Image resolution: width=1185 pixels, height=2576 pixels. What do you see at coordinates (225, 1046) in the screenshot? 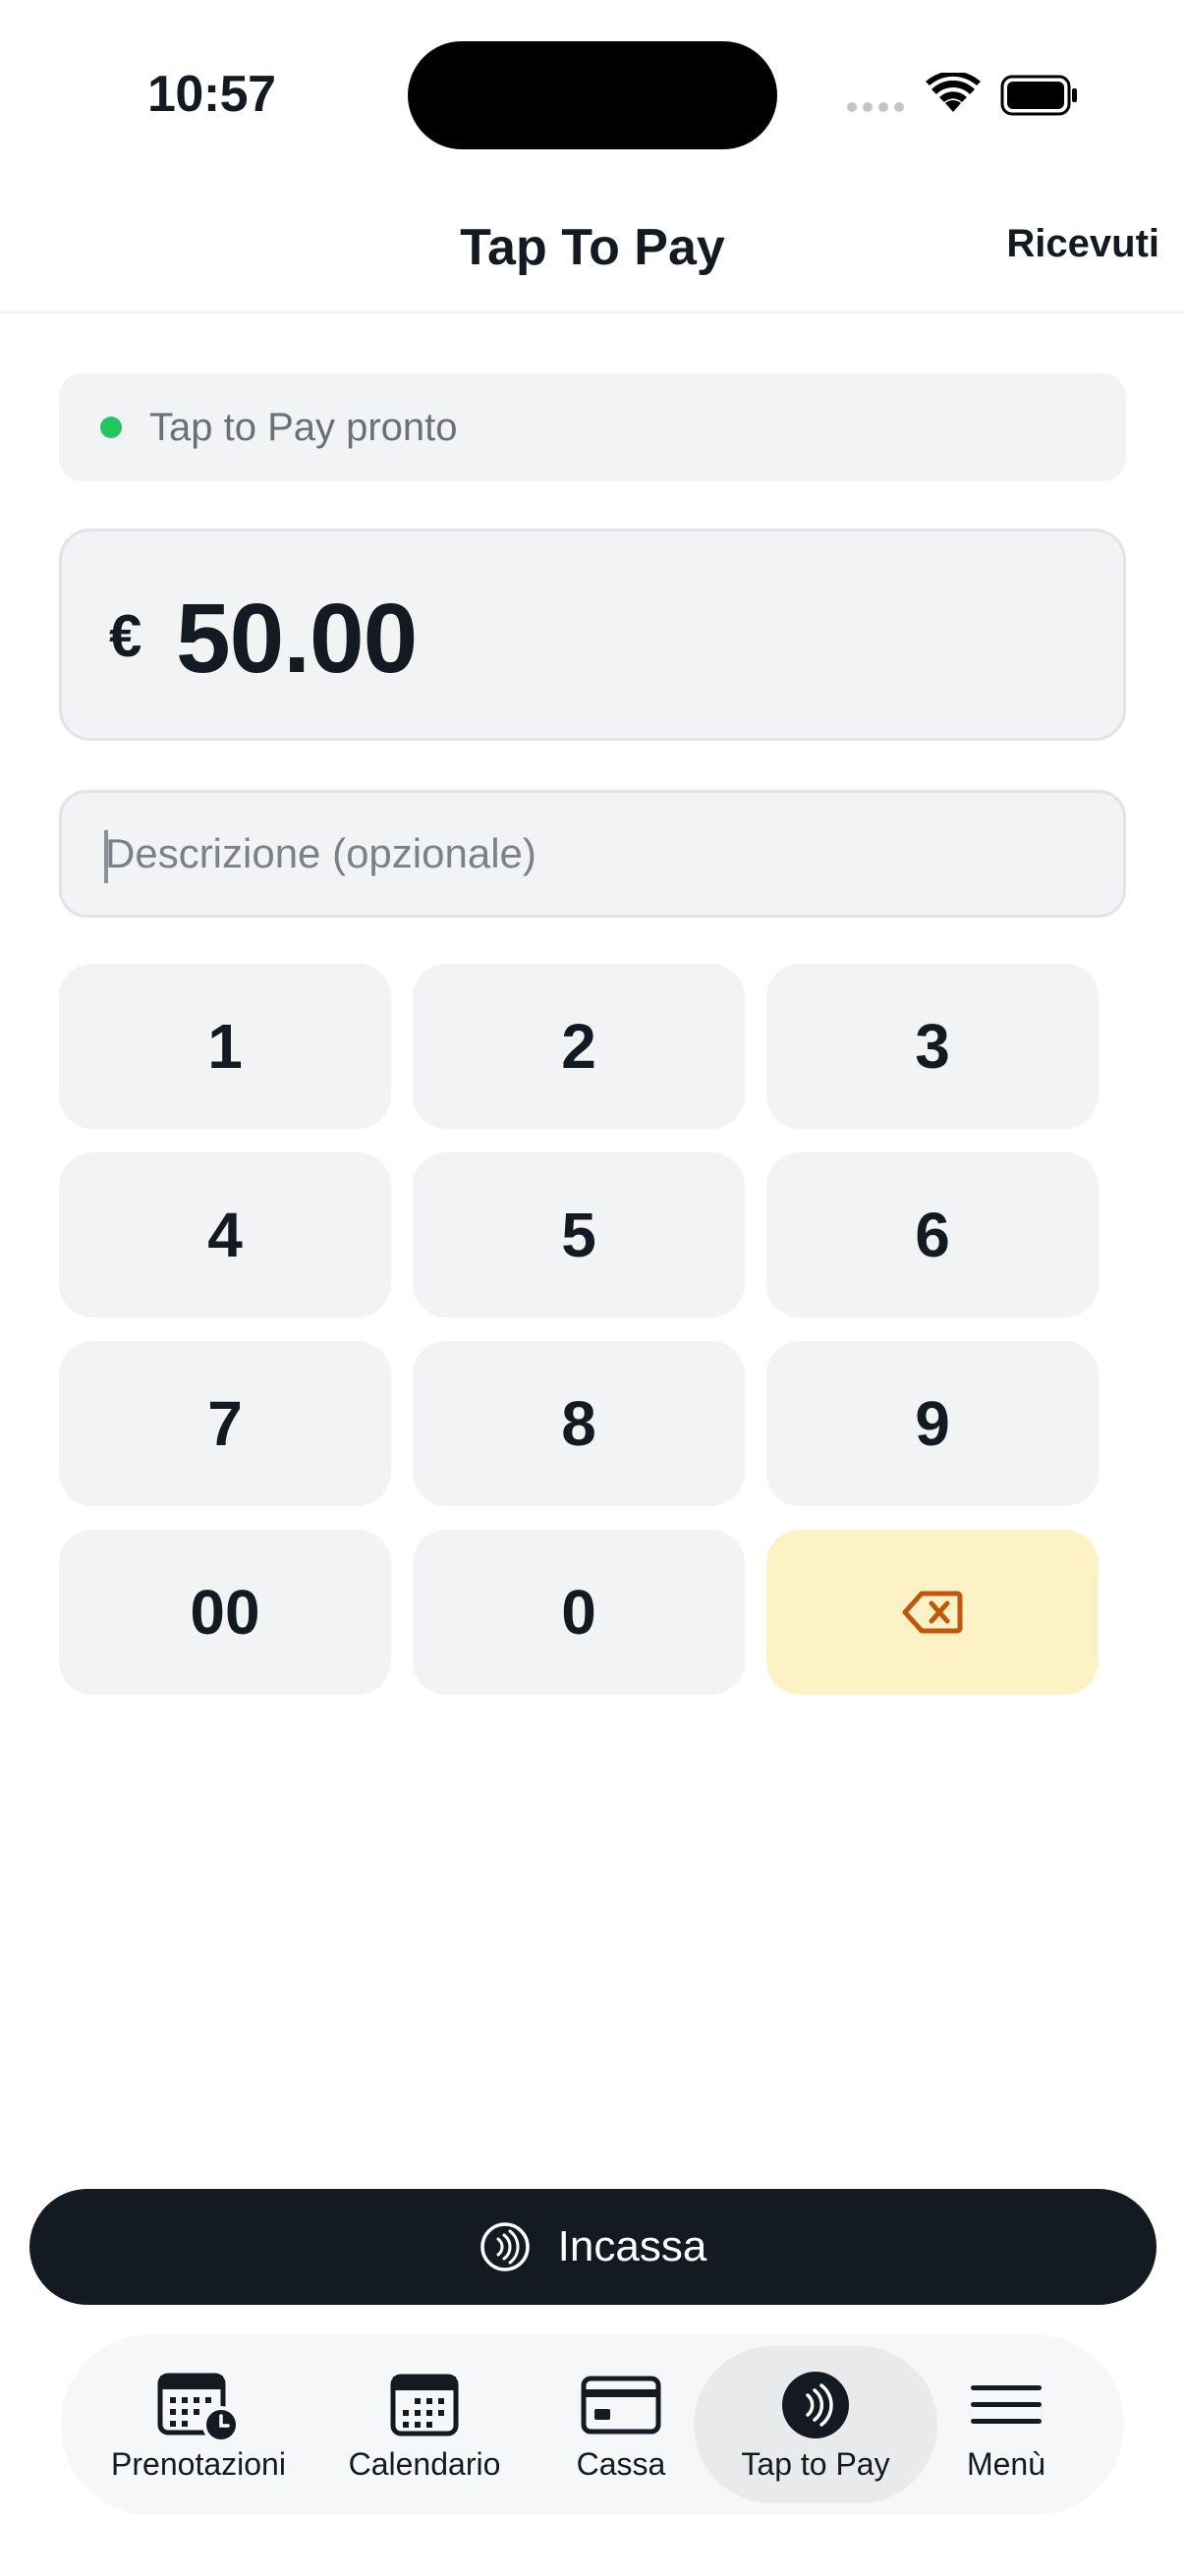
I see `key-1: 1` at bounding box center [225, 1046].